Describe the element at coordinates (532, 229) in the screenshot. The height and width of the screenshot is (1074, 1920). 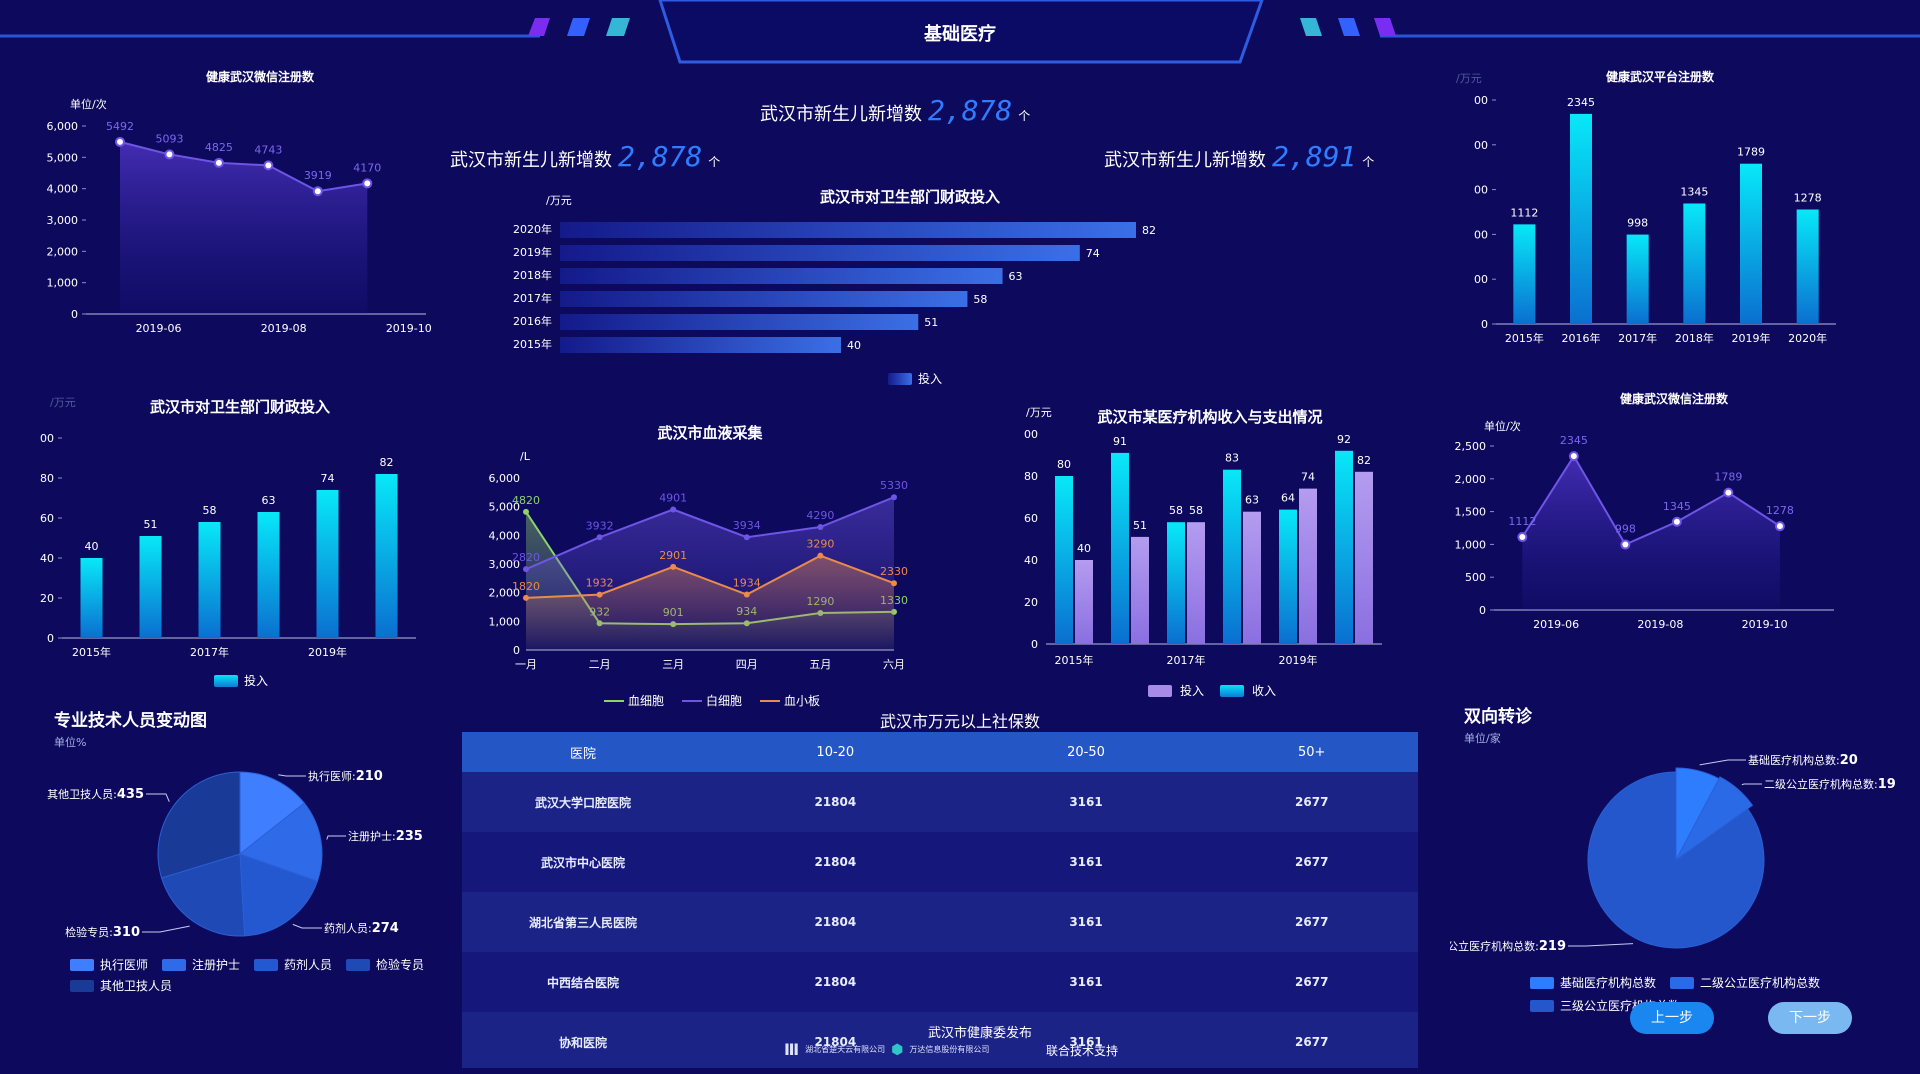
I see `y-tick-label: 2020年` at that location.